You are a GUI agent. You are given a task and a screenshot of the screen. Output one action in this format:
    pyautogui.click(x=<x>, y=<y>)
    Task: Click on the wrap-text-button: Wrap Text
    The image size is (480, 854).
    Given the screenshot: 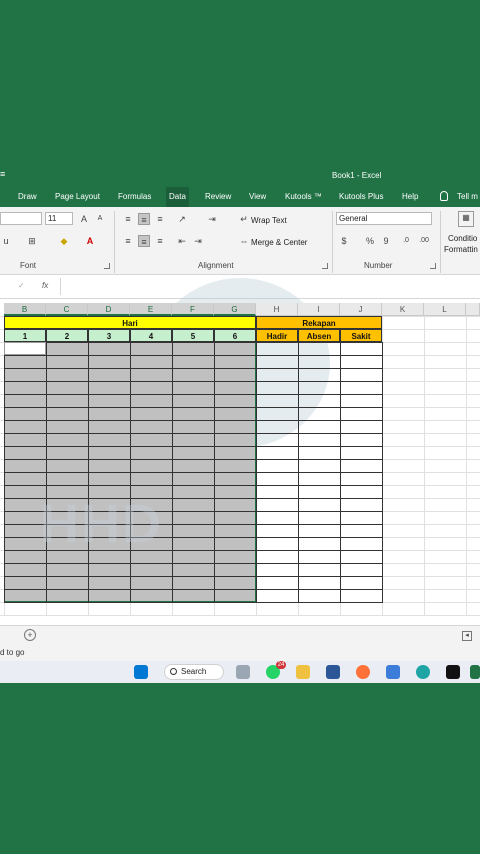 What is the action you would take?
    pyautogui.click(x=269, y=220)
    